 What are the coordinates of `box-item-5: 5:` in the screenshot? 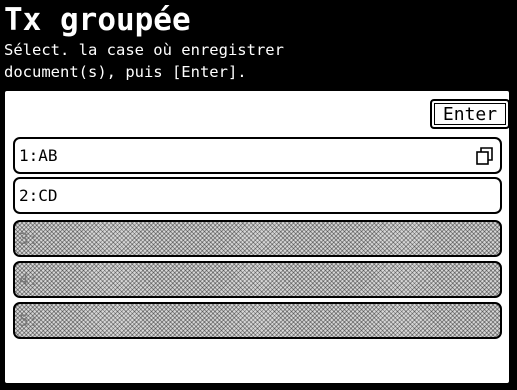 It's located at (257, 320).